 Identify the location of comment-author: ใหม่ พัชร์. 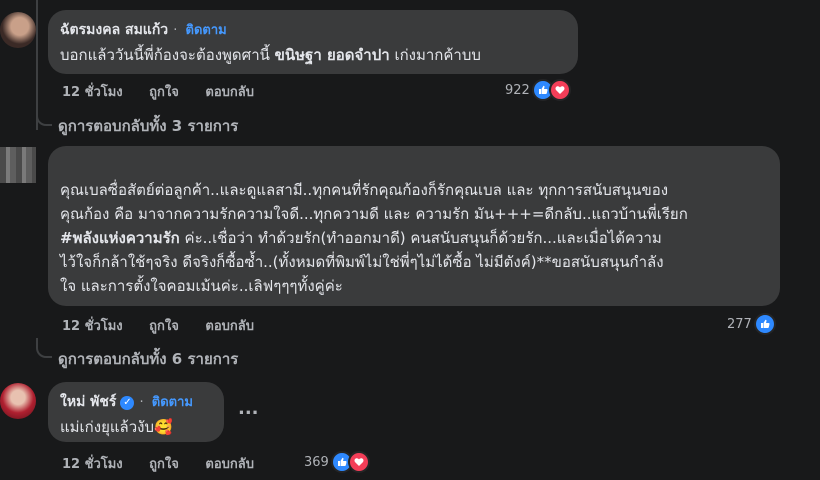
(88, 402).